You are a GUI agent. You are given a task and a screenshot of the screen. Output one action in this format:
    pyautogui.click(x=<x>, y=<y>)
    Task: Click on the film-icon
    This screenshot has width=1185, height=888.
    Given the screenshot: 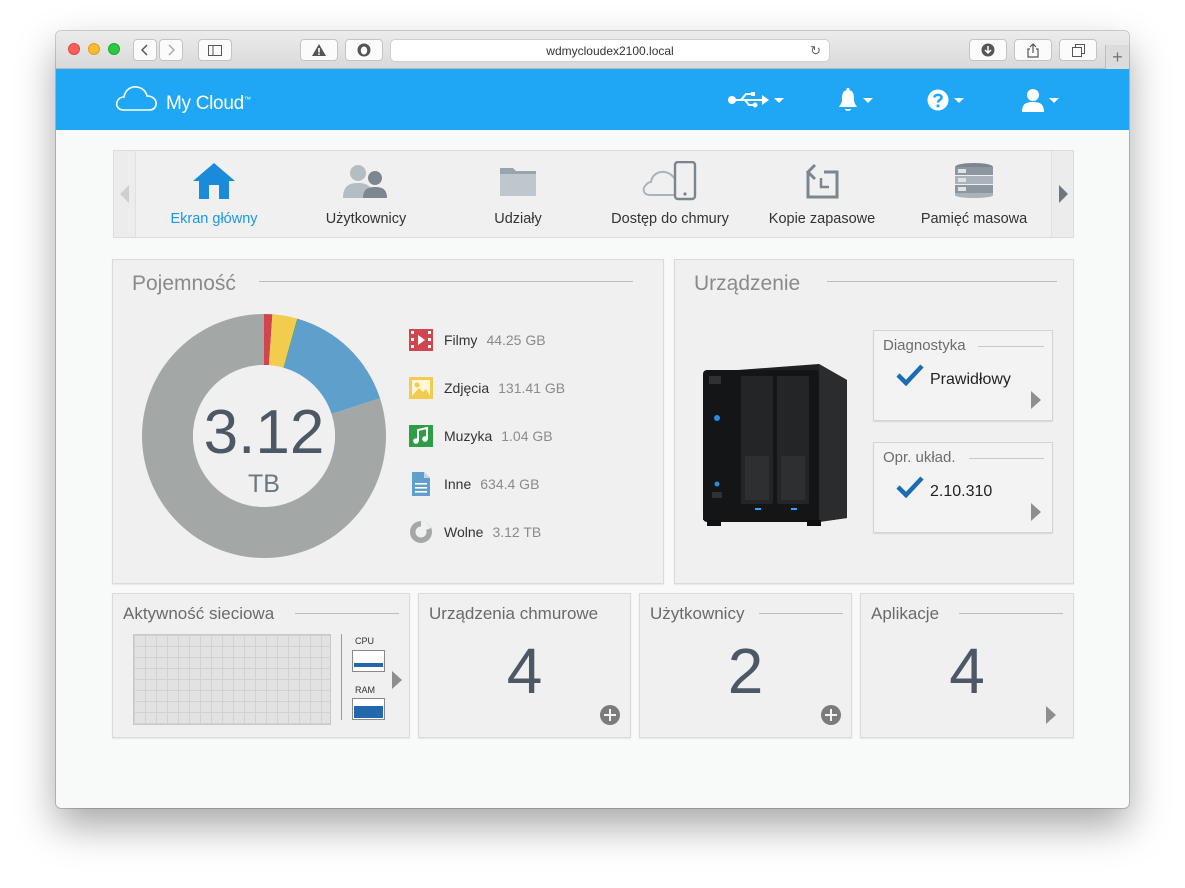 What is the action you would take?
    pyautogui.click(x=421, y=340)
    